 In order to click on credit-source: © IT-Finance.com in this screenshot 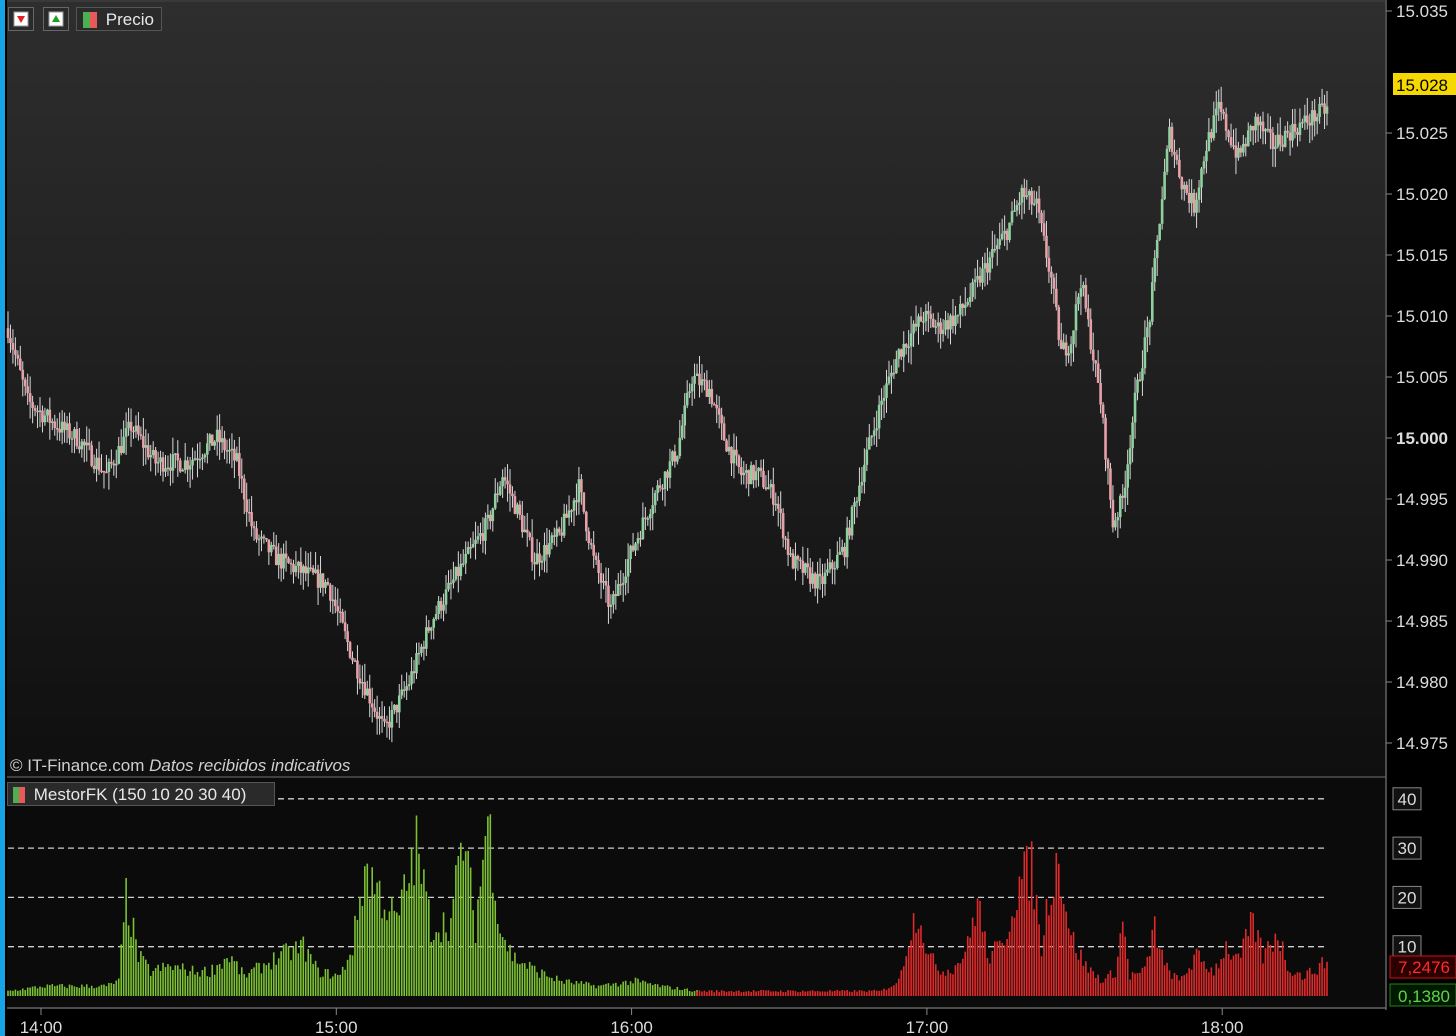, I will do `click(77, 765)`.